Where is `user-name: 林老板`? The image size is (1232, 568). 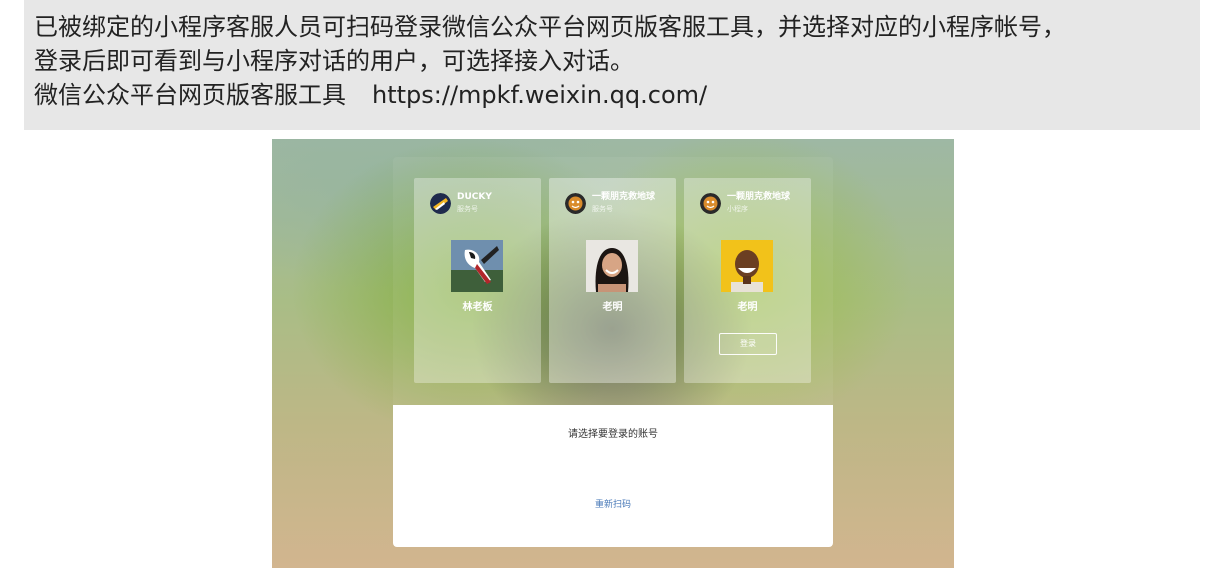
user-name: 林老板 is located at coordinates (477, 307).